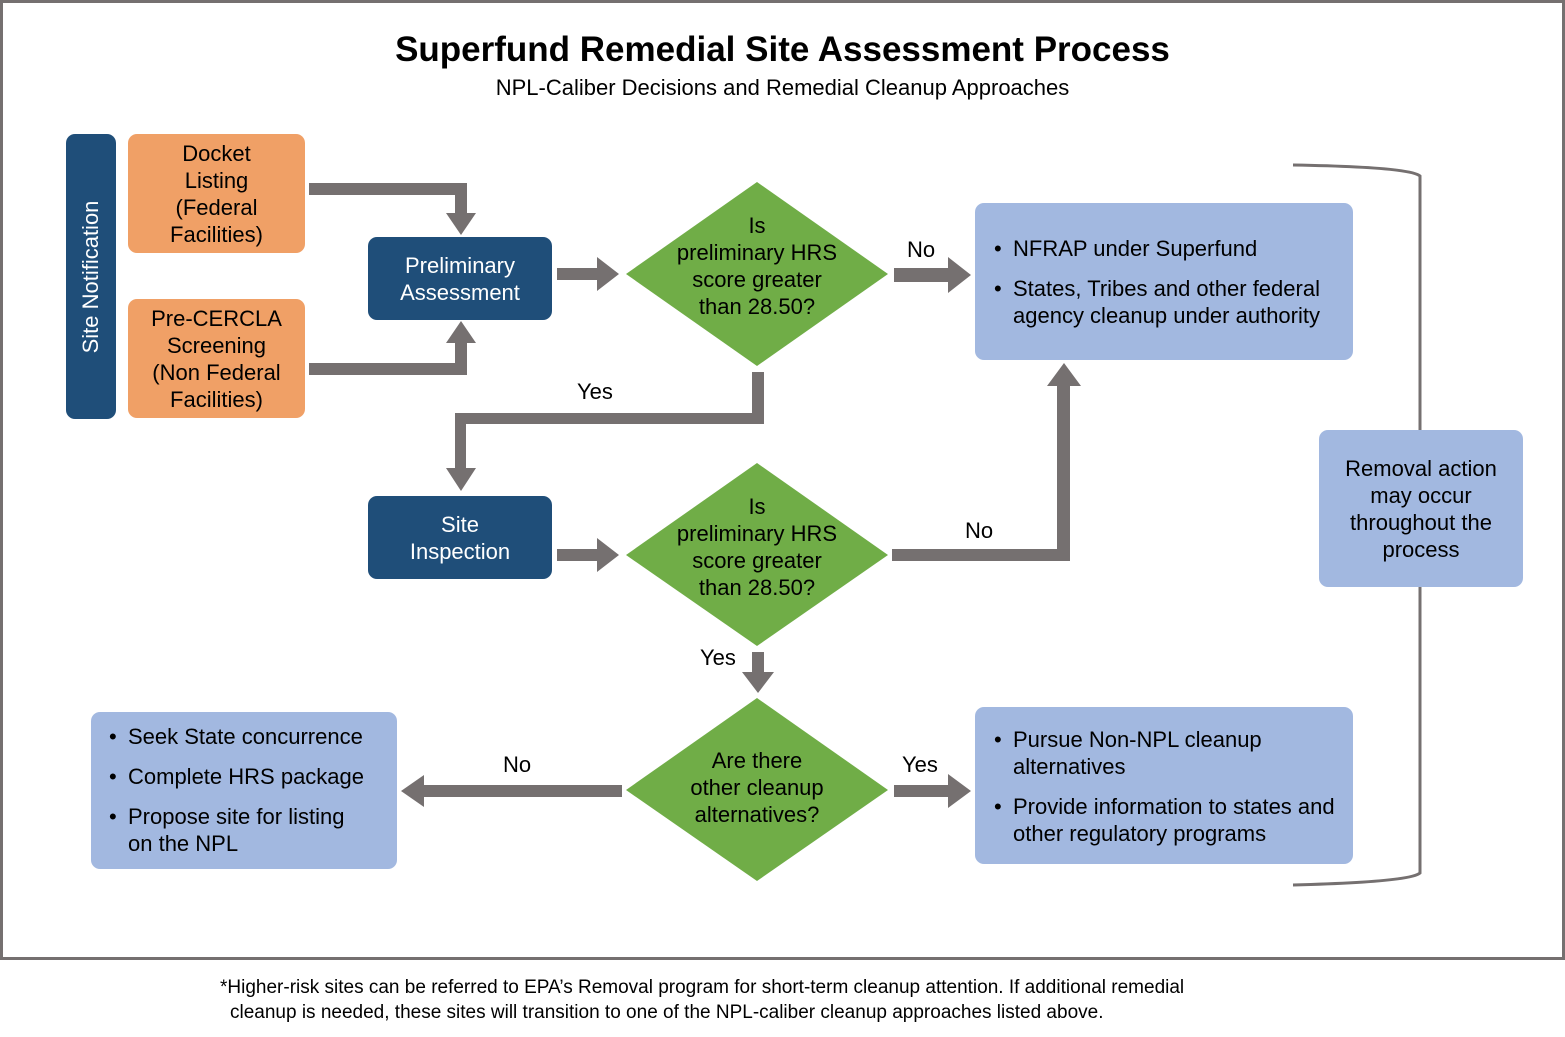  I want to click on docket-line: Docket, so click(216, 153).